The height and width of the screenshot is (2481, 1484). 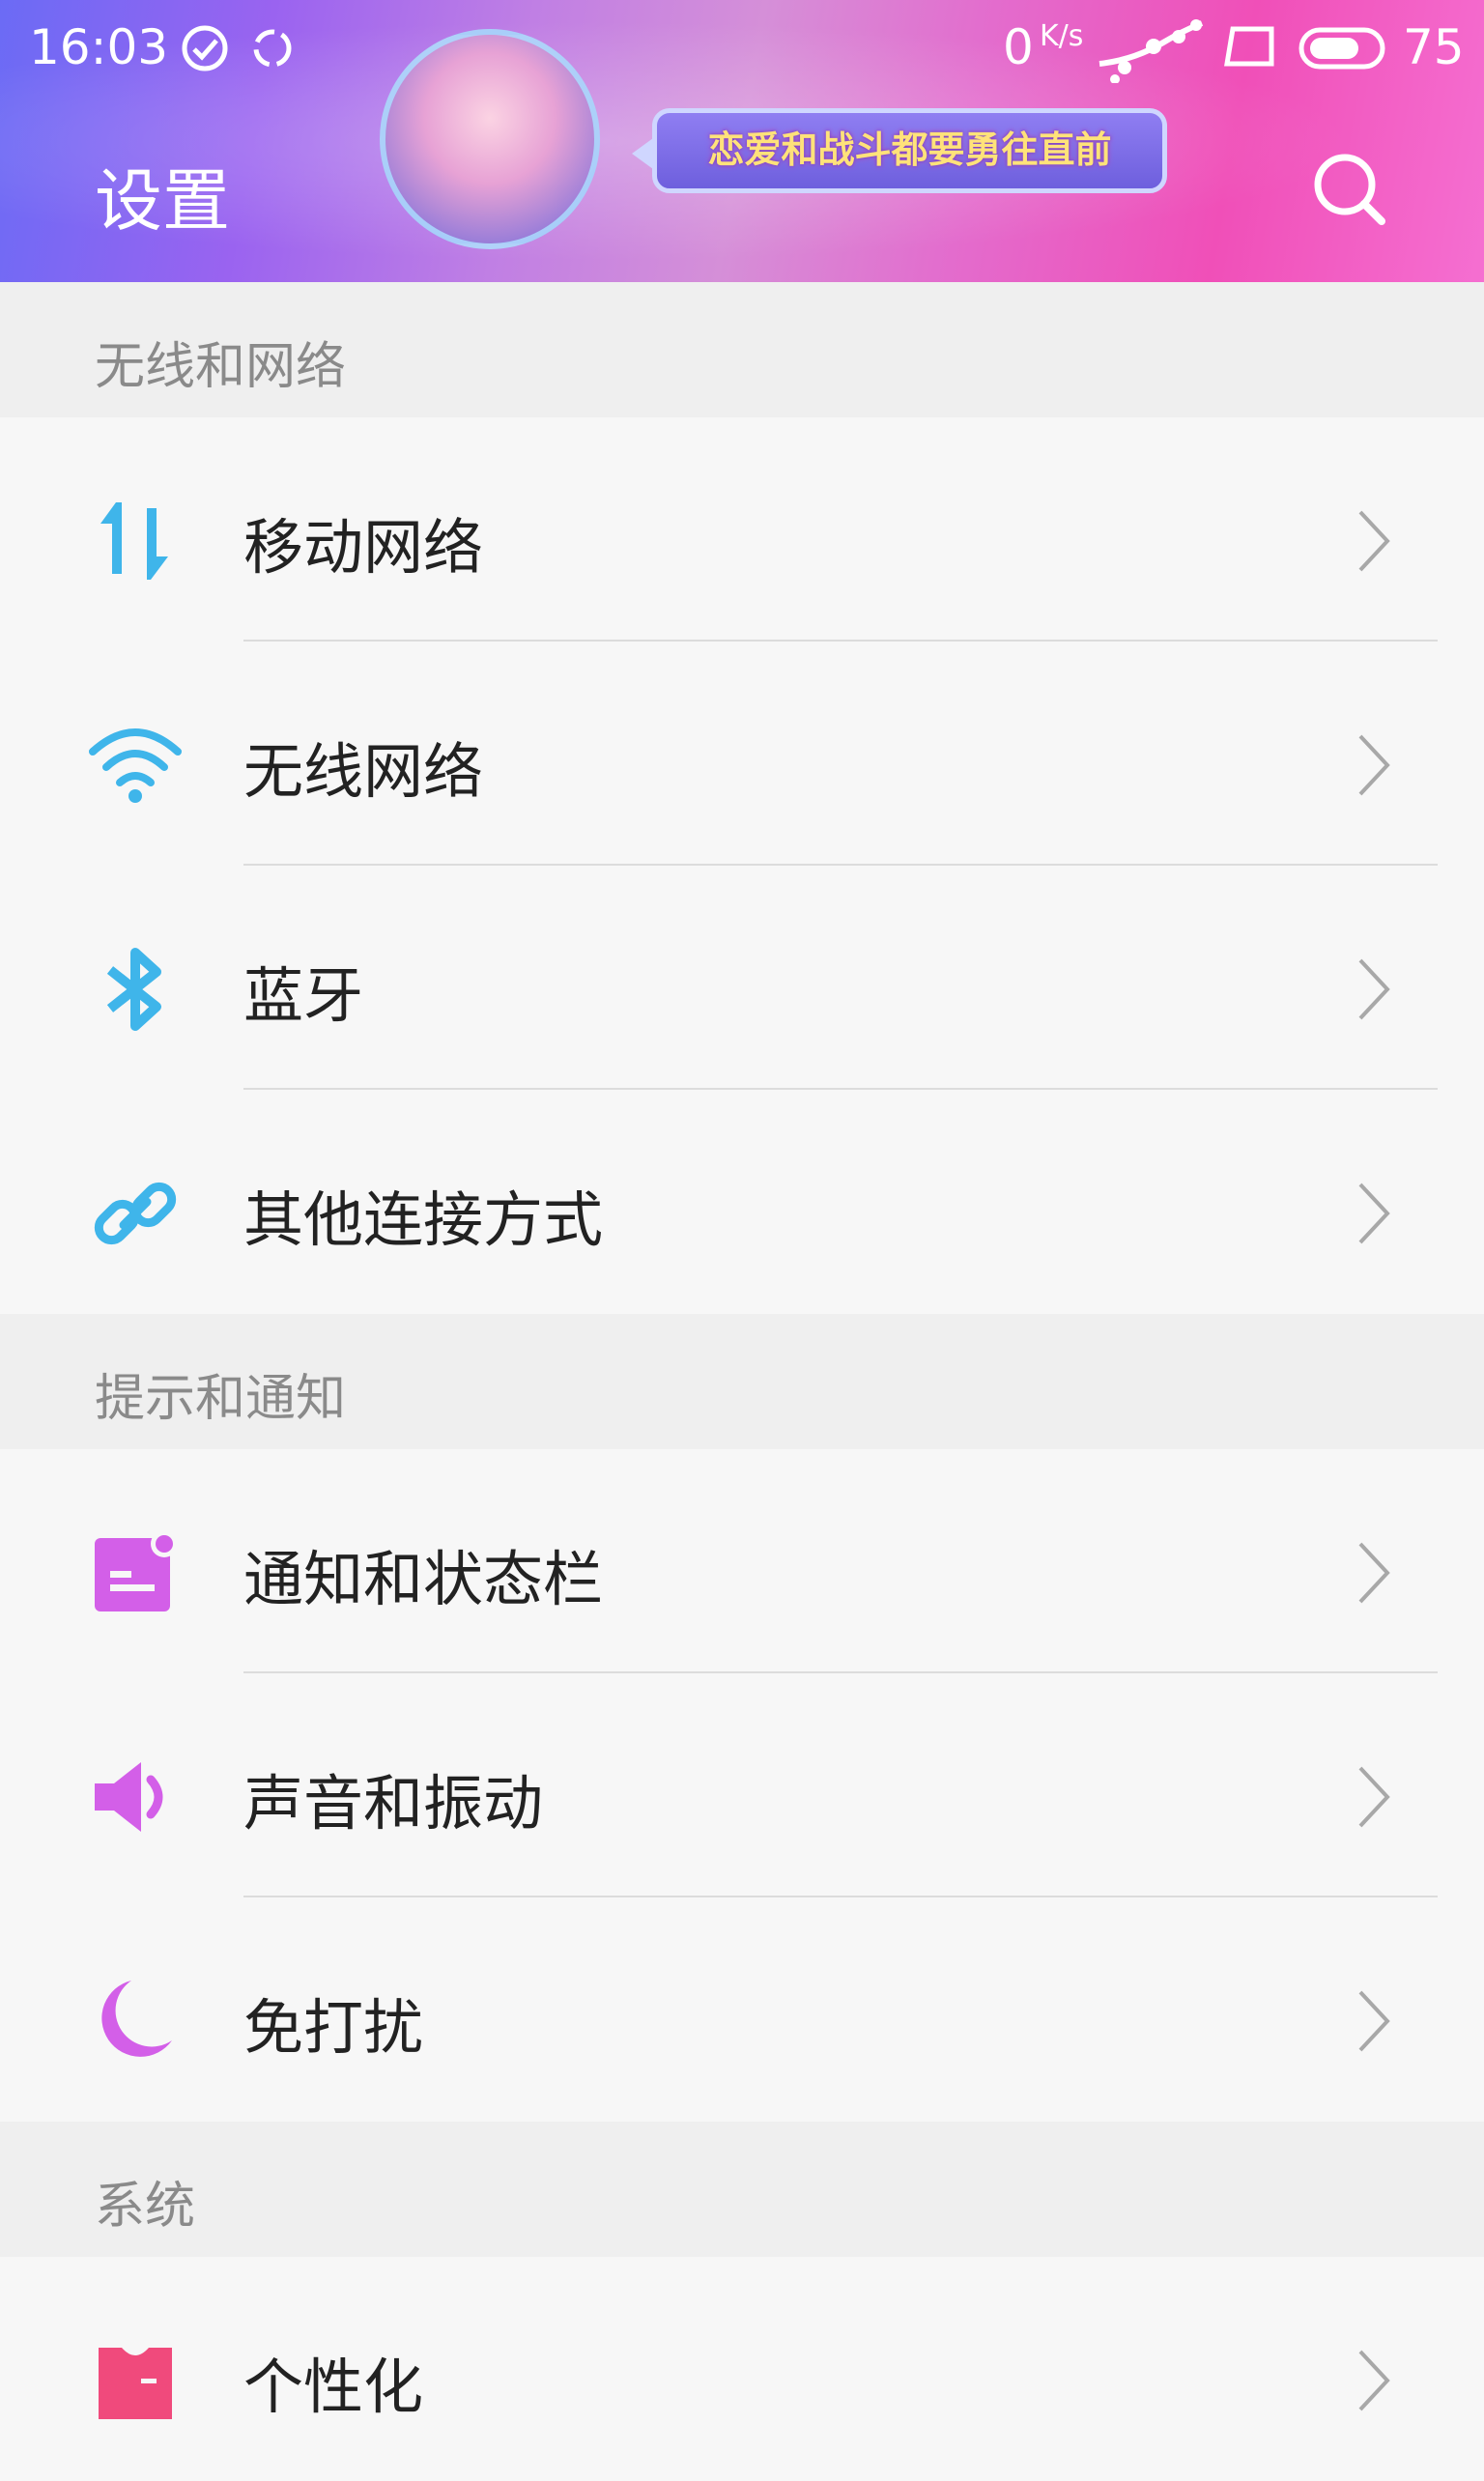 What do you see at coordinates (162, 201) in the screenshot?
I see `page-title: 设置` at bounding box center [162, 201].